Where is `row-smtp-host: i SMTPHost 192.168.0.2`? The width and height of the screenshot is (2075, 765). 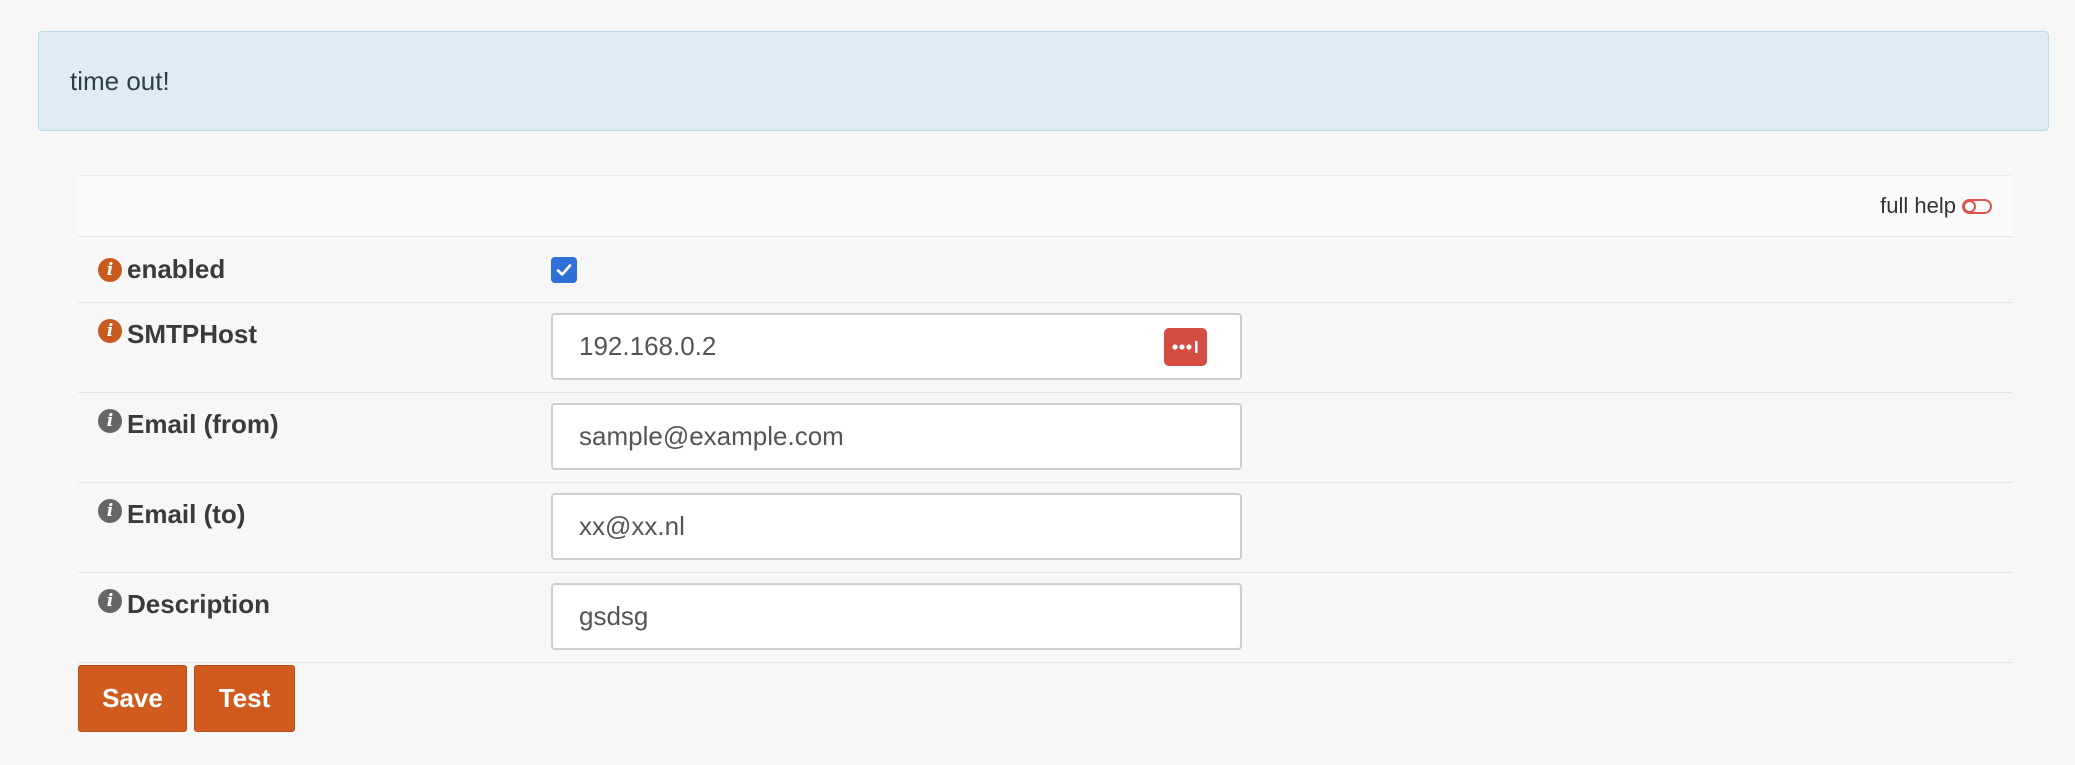
row-smtp-host: i SMTPHost 192.168.0.2 is located at coordinates (1045, 348).